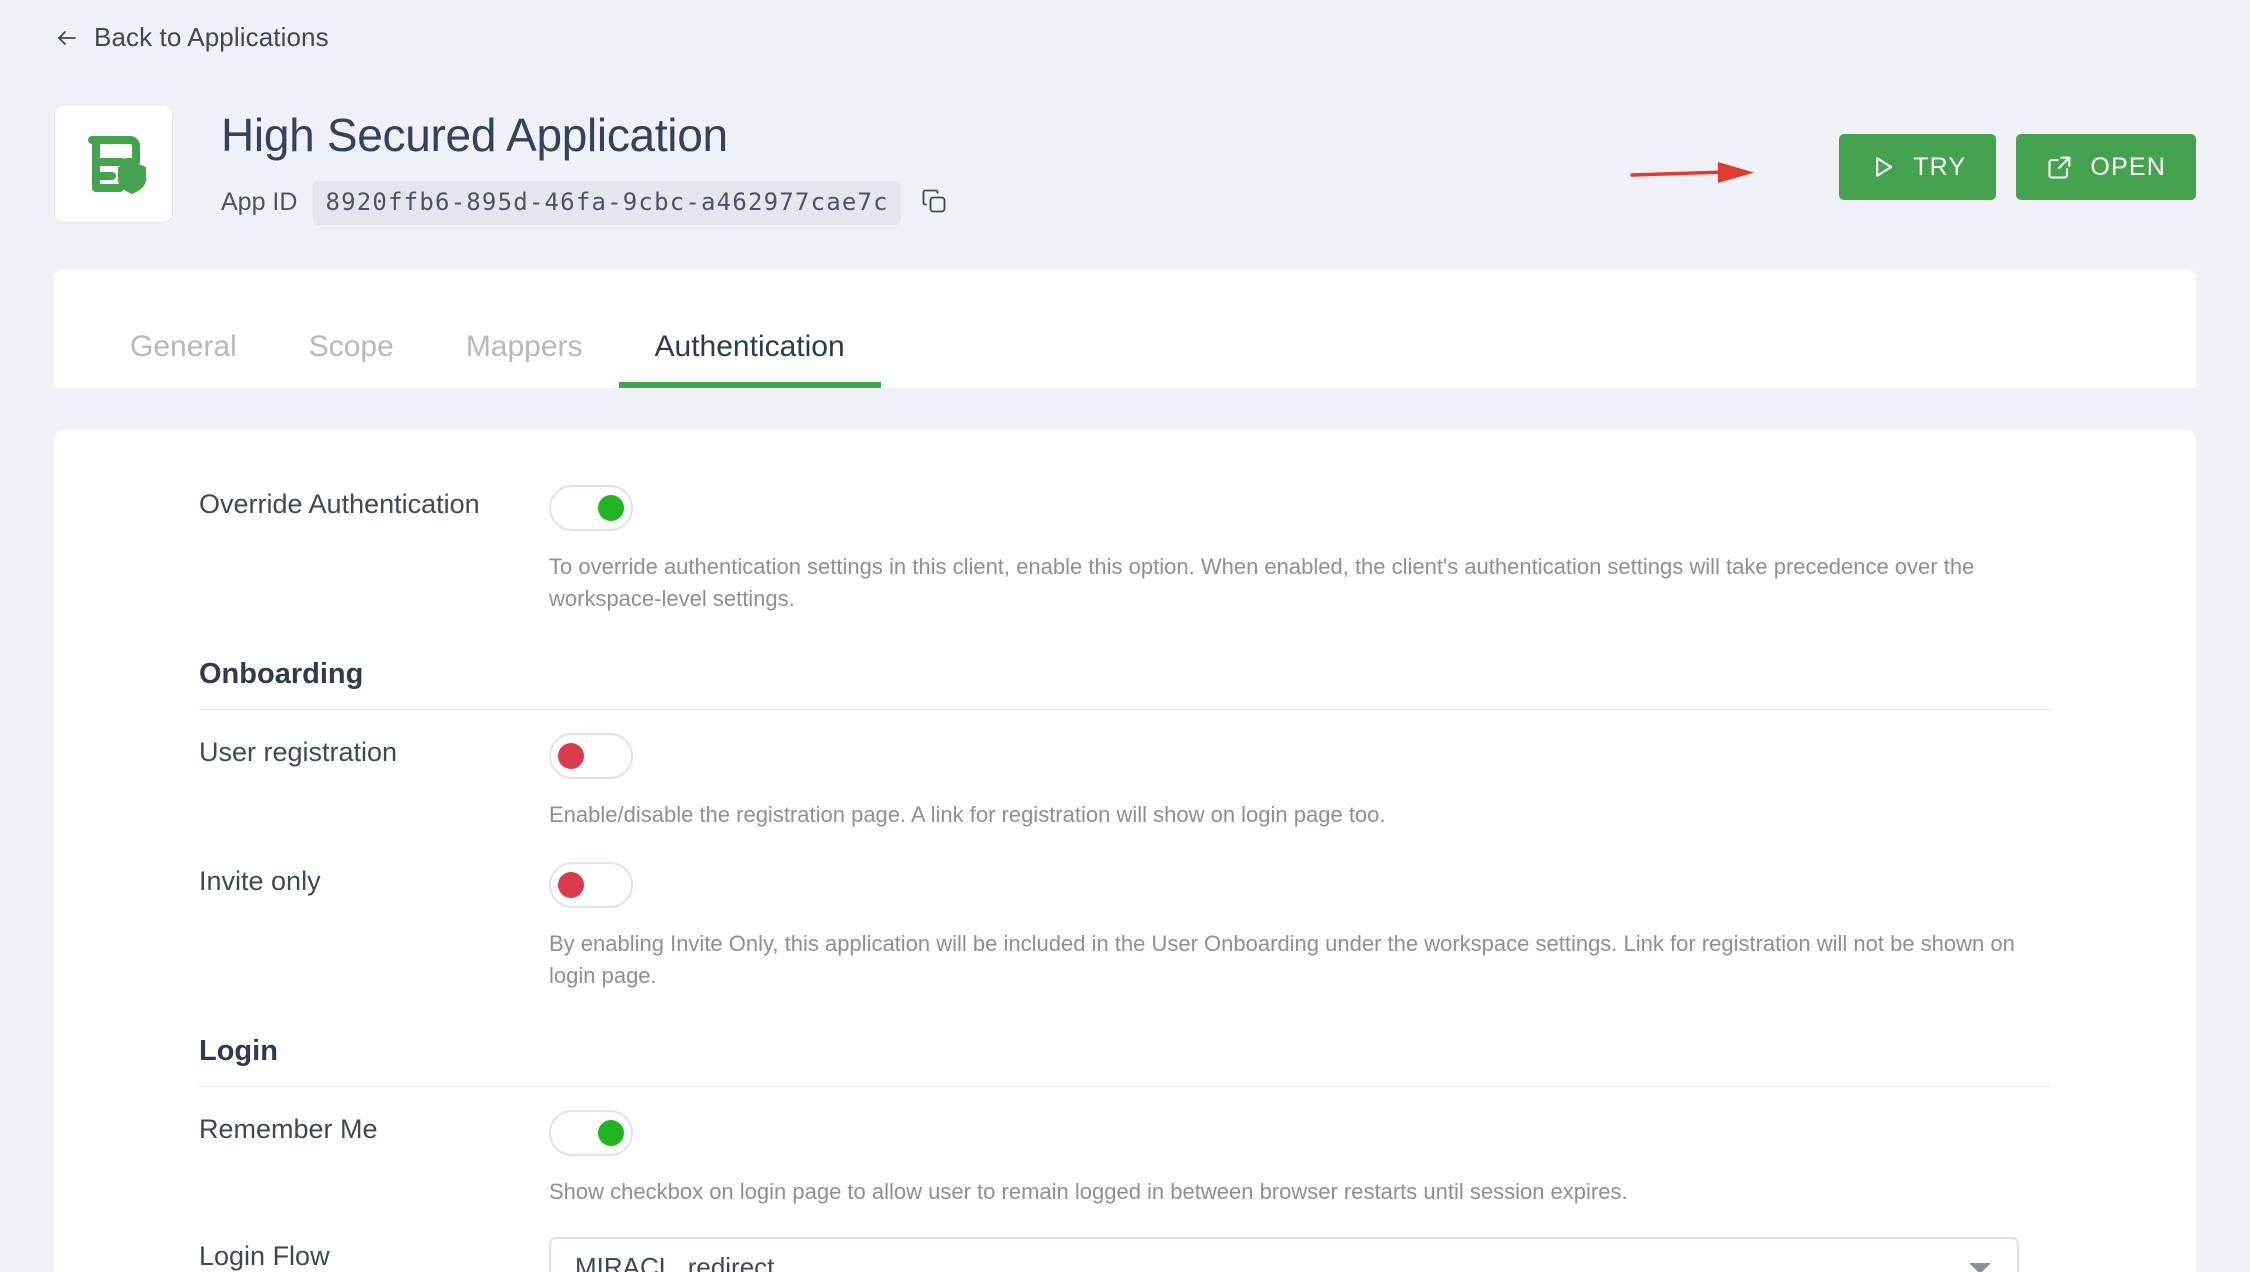 The image size is (2250, 1272). What do you see at coordinates (675, 1261) in the screenshot?
I see `login-flow-selected-value: MIRACL_redirect` at bounding box center [675, 1261].